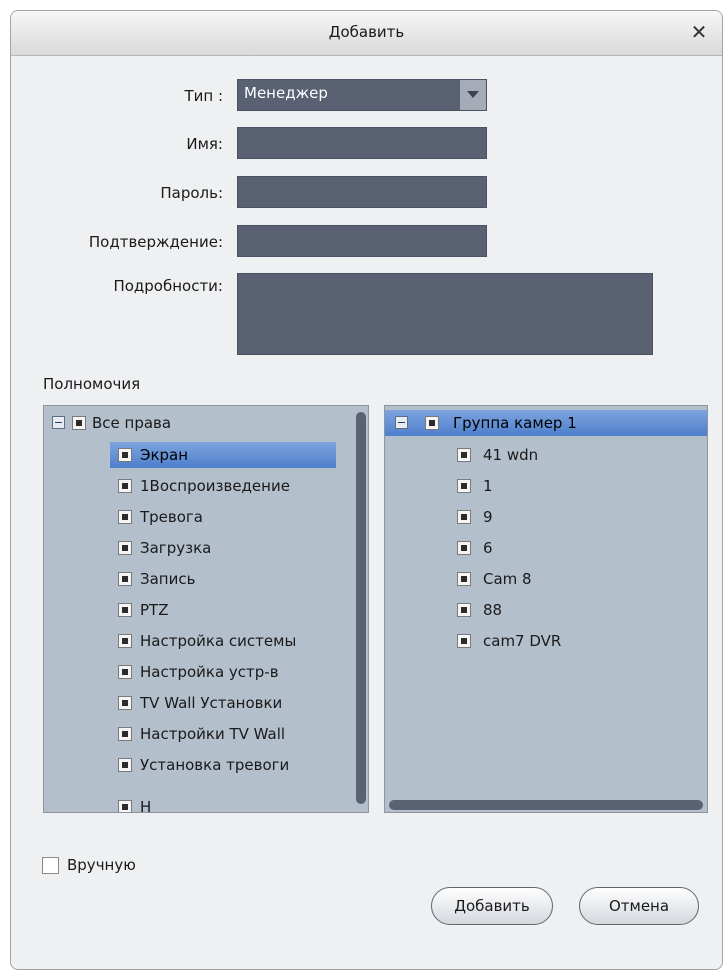 This screenshot has height=974, width=727. I want to click on camera-label: 41 wdn, so click(511, 455).